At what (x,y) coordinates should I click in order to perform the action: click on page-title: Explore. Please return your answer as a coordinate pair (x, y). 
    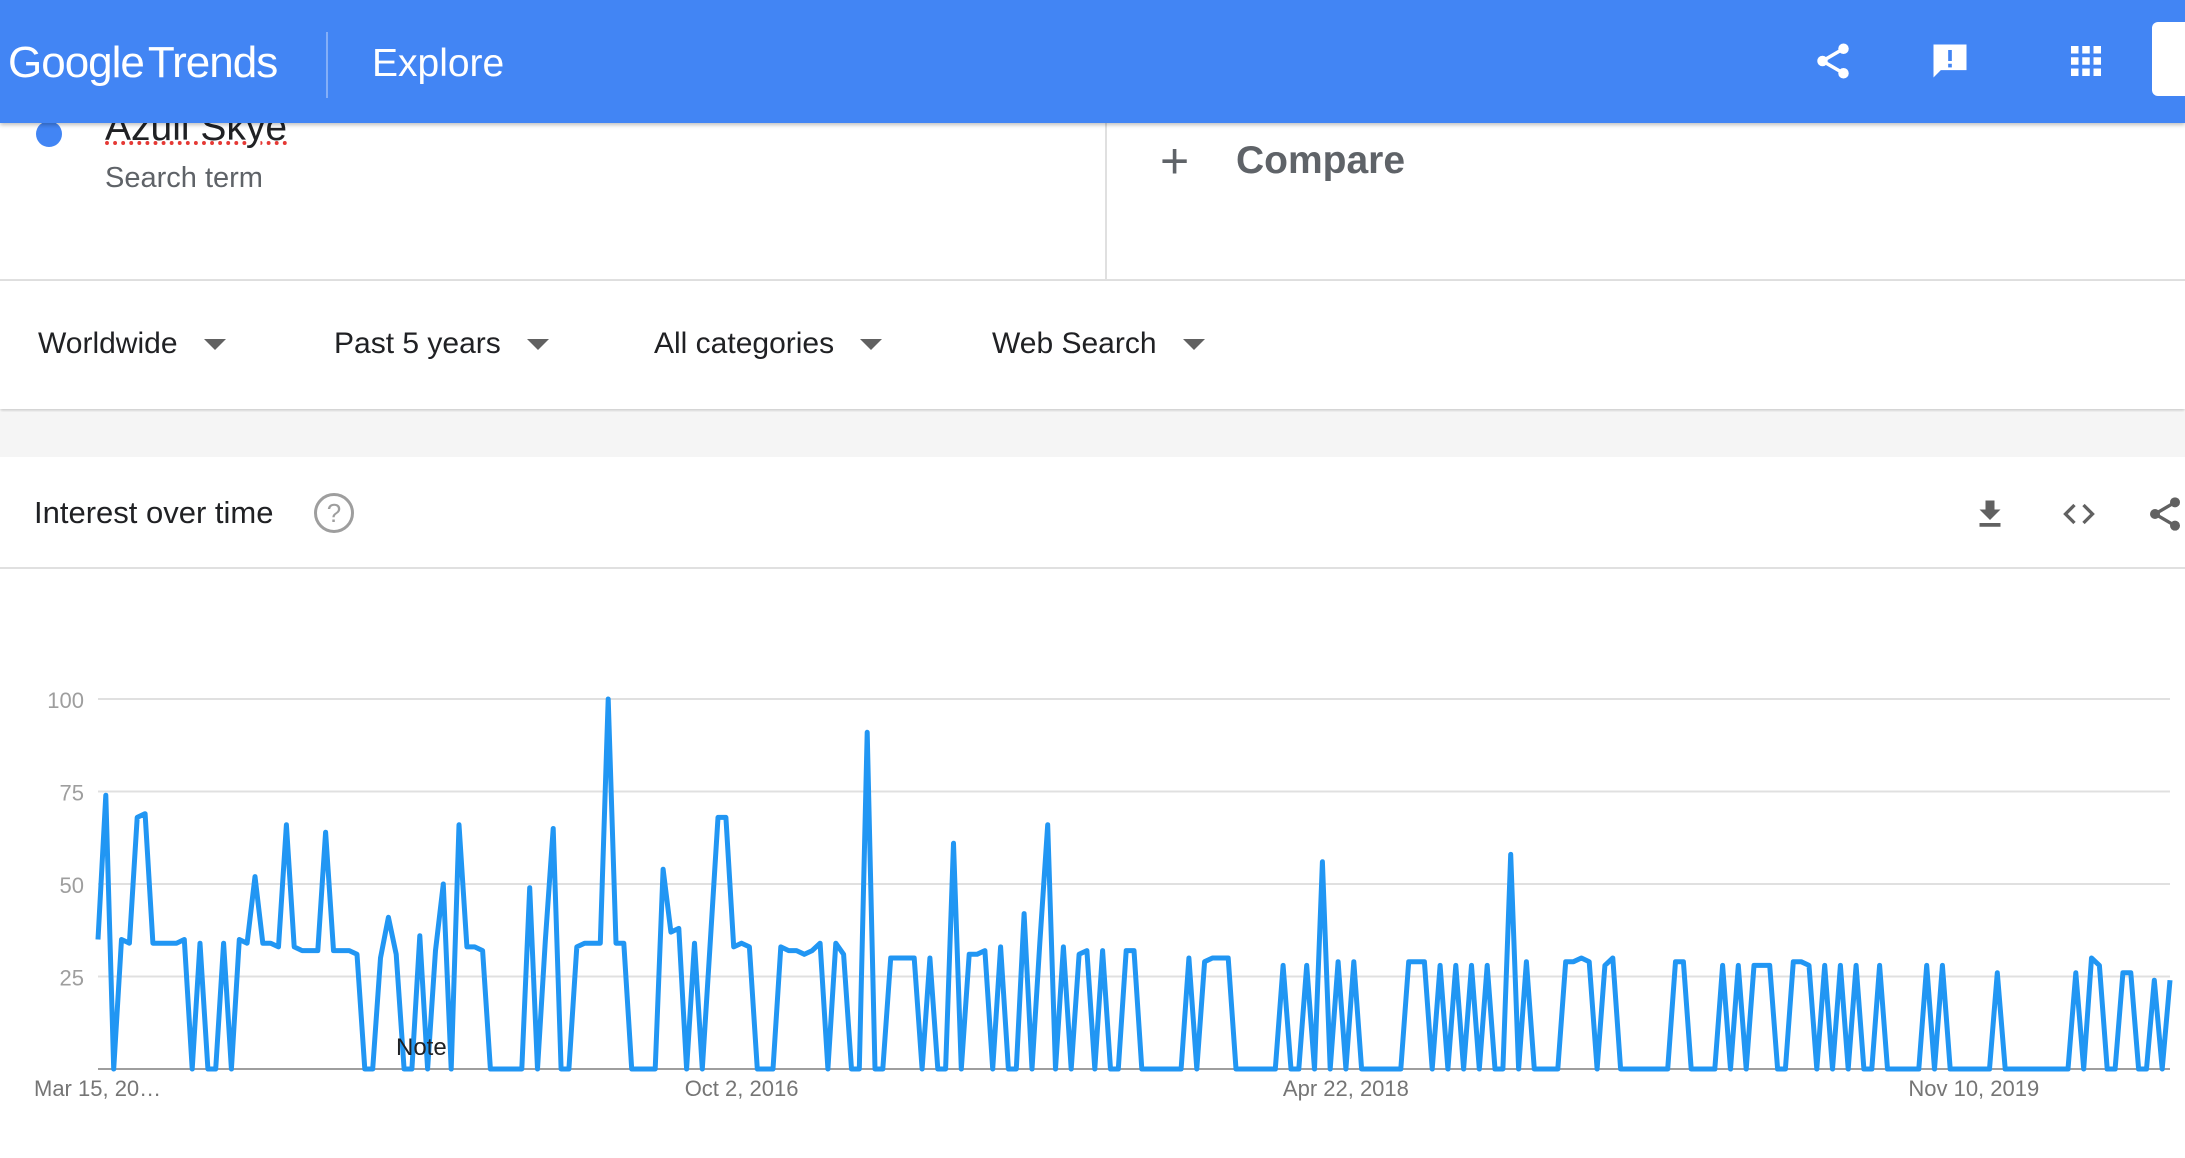
    Looking at the image, I should click on (438, 63).